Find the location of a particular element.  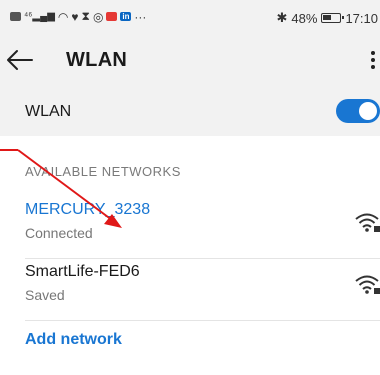

red-app-icon is located at coordinates (112, 16).